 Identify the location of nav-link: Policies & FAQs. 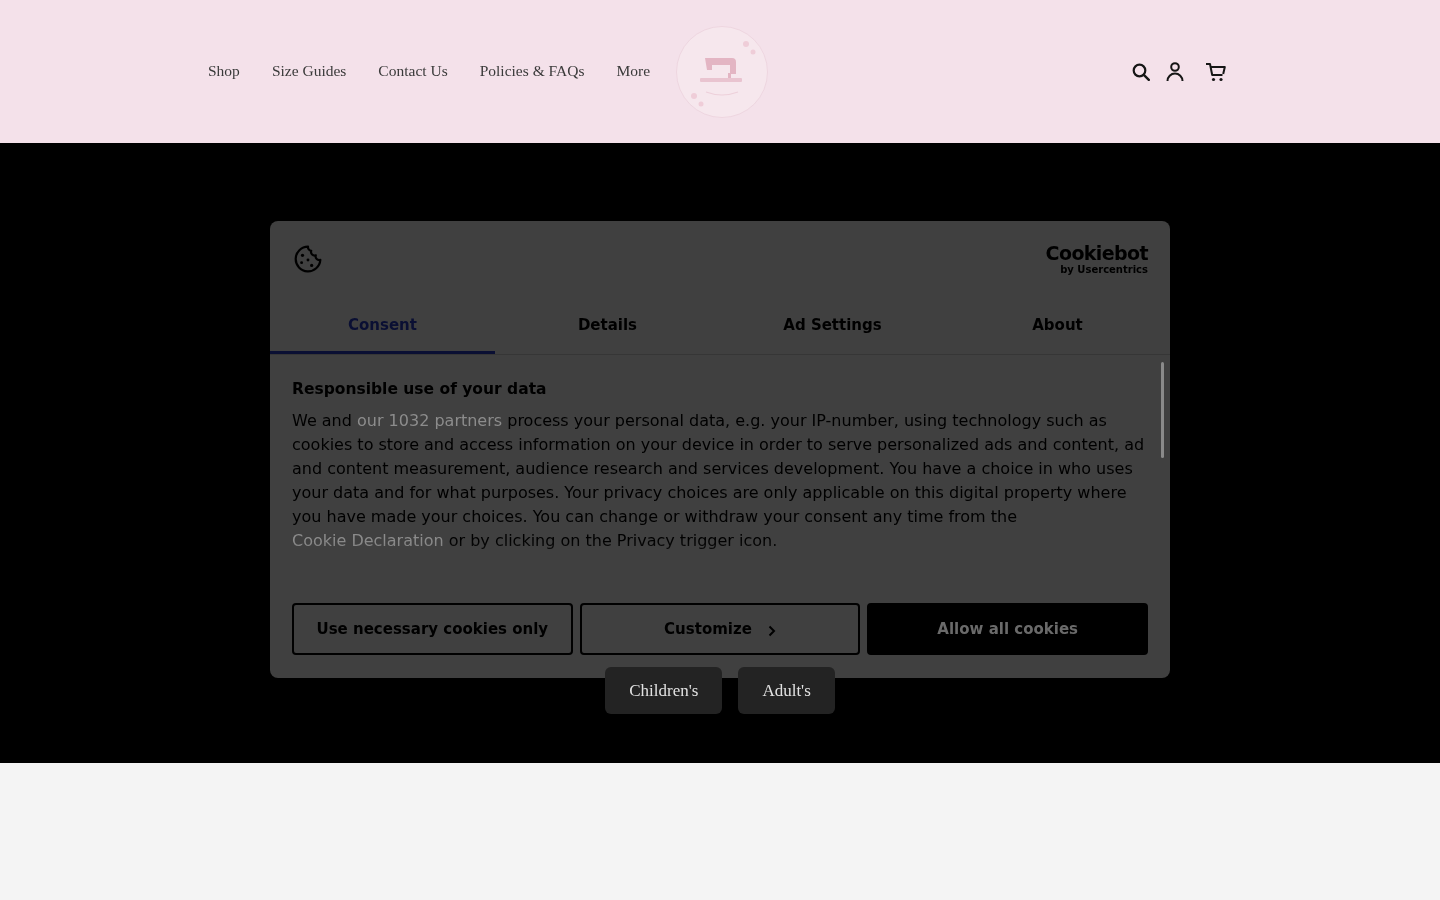
(532, 71).